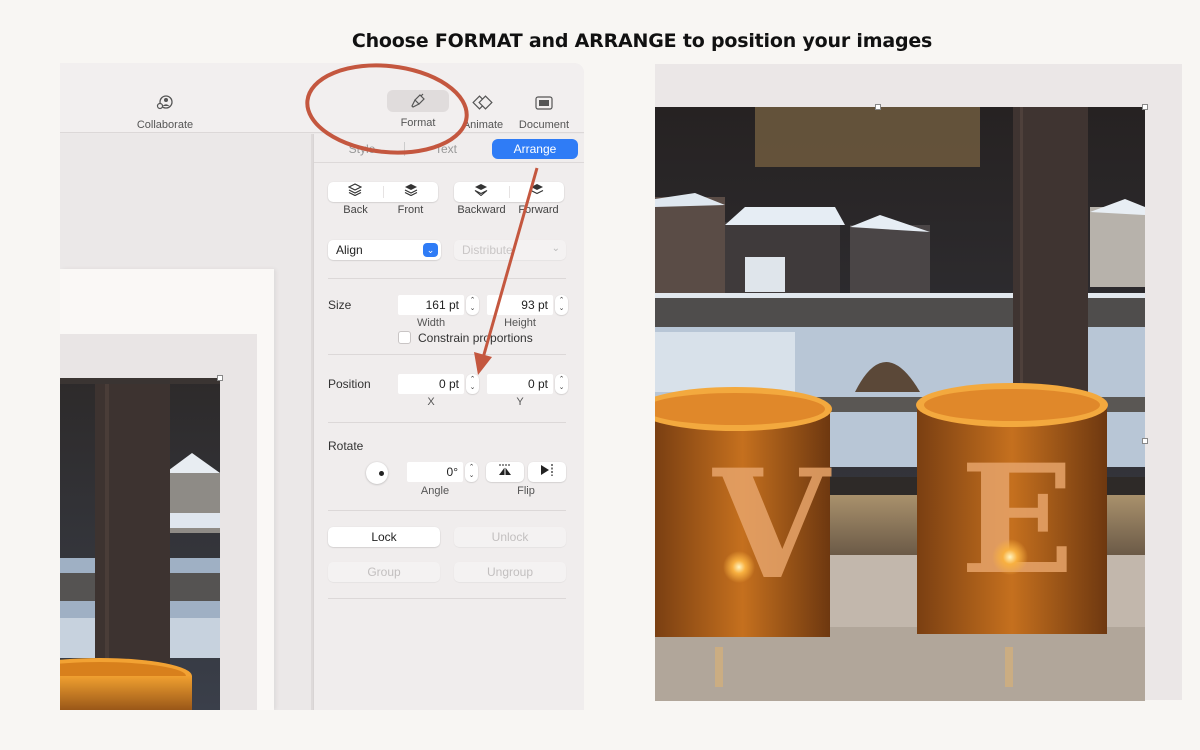 The image size is (1200, 750). Describe the element at coordinates (1017, 520) in the screenshot. I see `lantern-letter-e: E` at that location.